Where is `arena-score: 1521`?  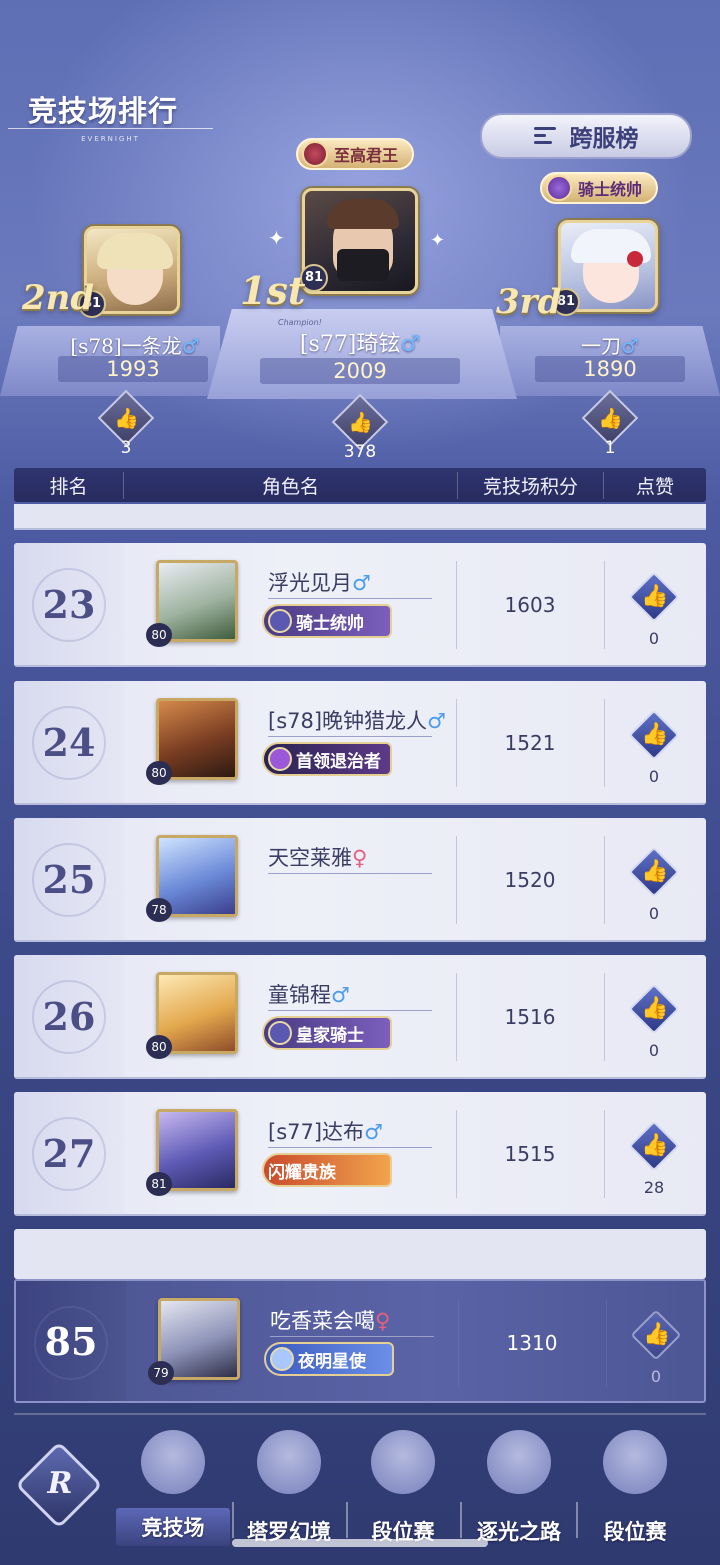
arena-score: 1521 is located at coordinates (530, 743).